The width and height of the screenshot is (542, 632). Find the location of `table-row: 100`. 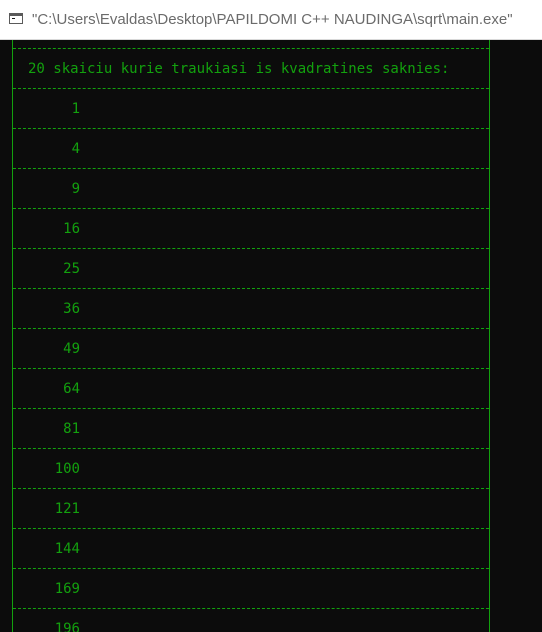

table-row: 100 is located at coordinates (271, 460).